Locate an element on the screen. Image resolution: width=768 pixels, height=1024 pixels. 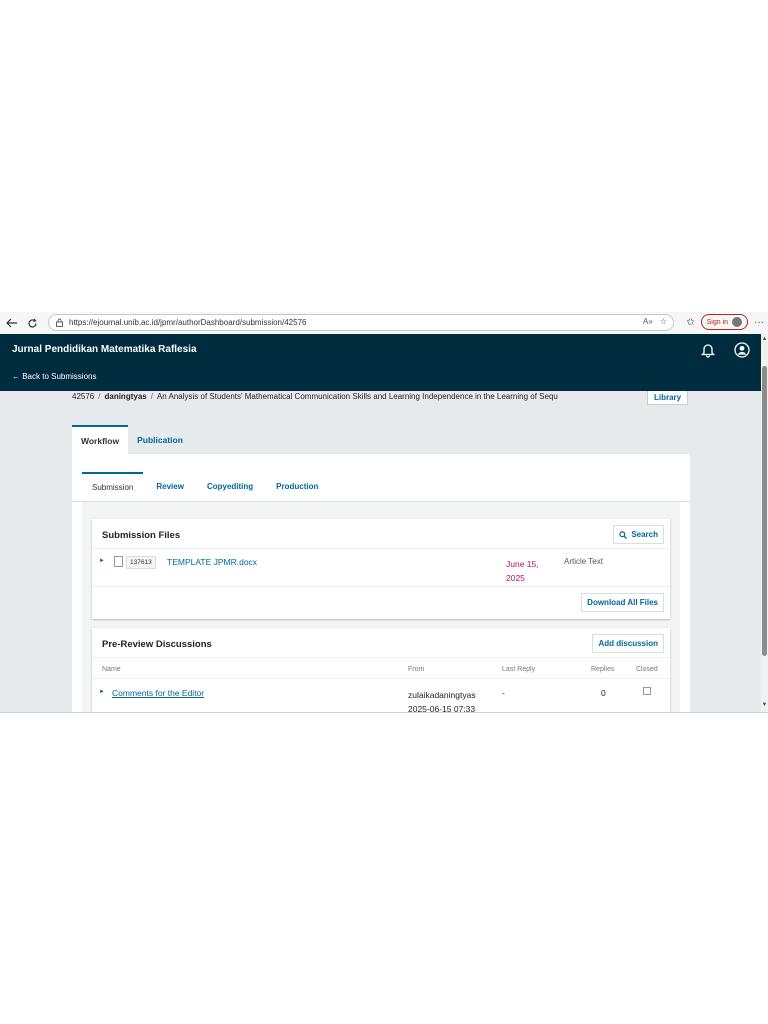
file-name-link: TEMPLATE JPMR.docx is located at coordinates (212, 562).